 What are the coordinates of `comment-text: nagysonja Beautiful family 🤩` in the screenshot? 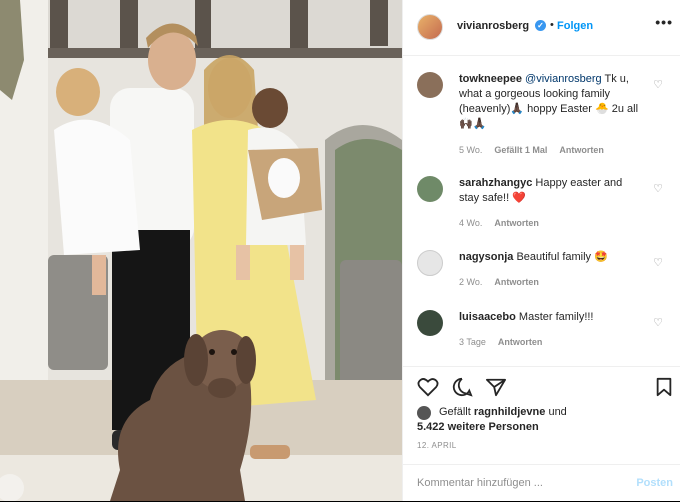 It's located at (552, 257).